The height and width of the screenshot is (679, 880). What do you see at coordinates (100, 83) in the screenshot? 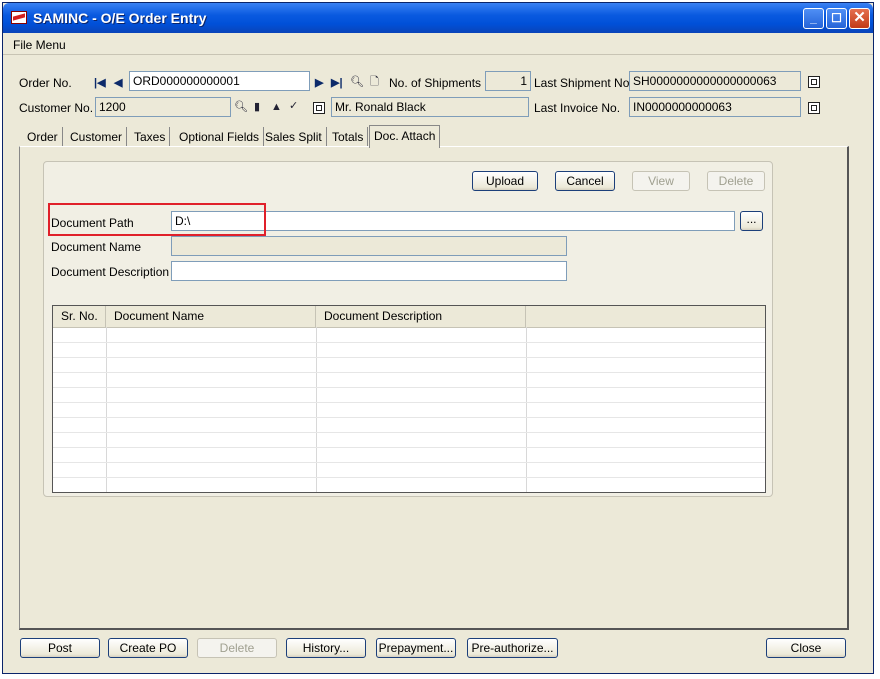
I see `first-record-icon: |◀` at bounding box center [100, 83].